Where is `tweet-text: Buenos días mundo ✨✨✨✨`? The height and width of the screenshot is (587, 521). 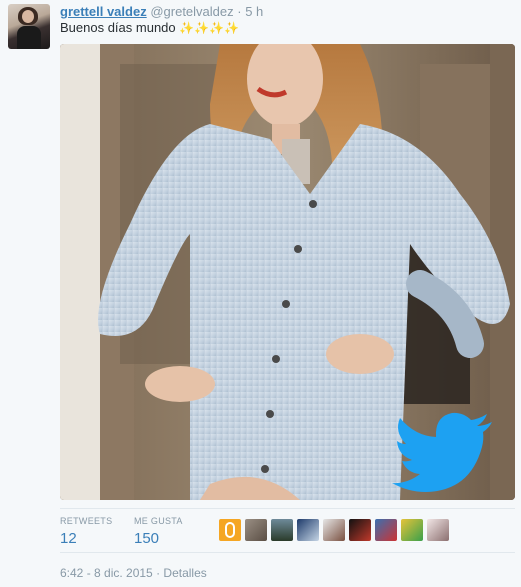
tweet-text: Buenos días mundo ✨✨✨✨ is located at coordinates (149, 28).